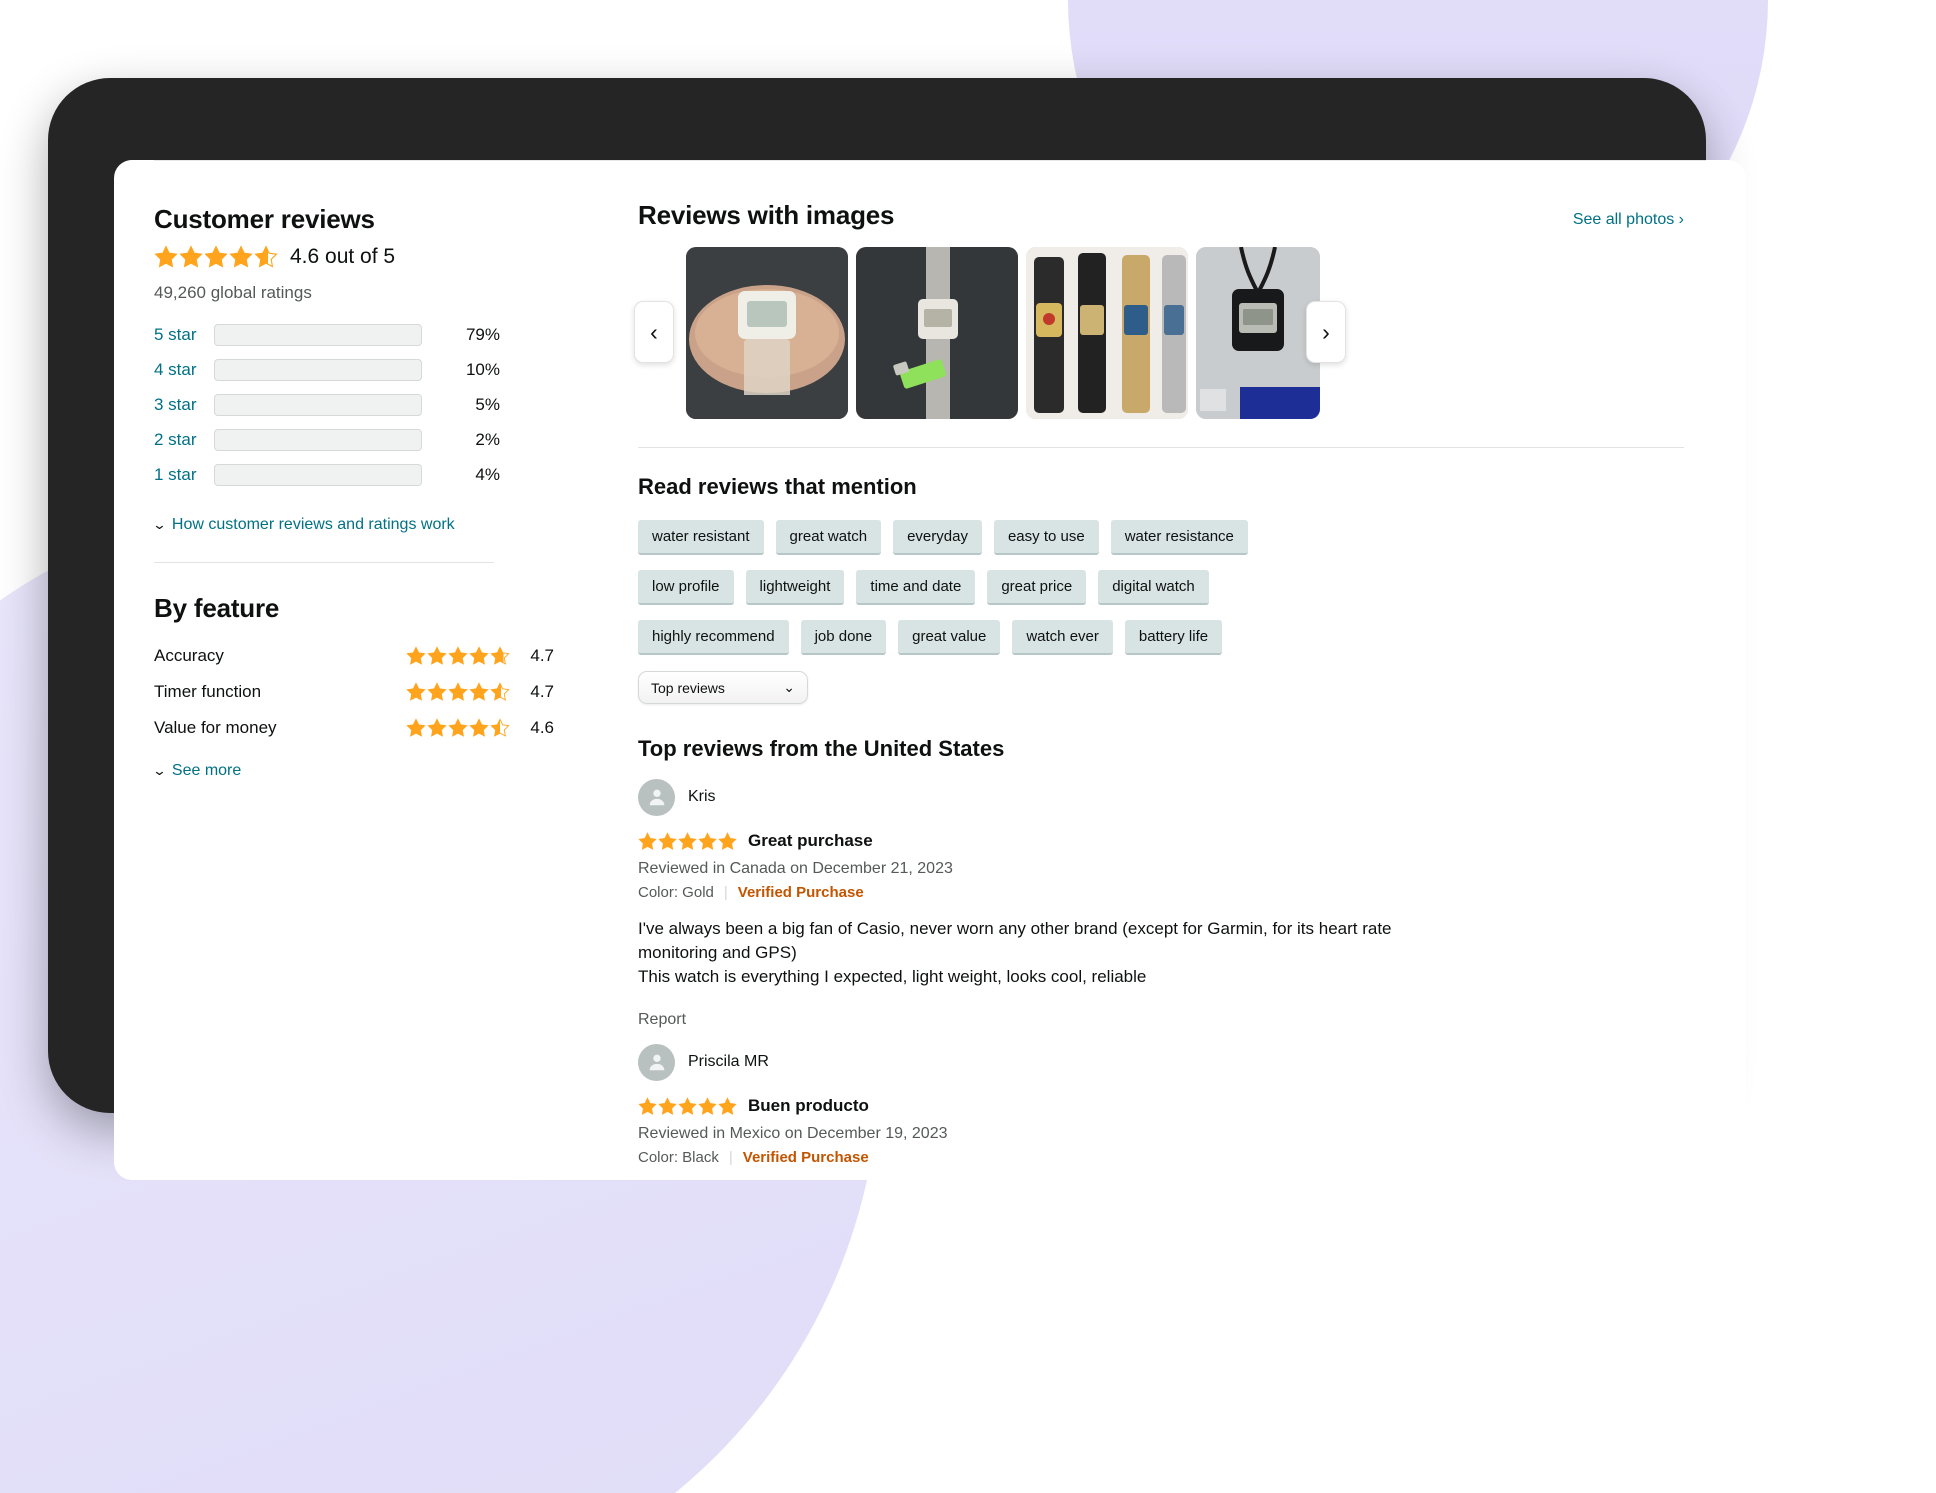  I want to click on histogram-percent: 10%, so click(472, 370).